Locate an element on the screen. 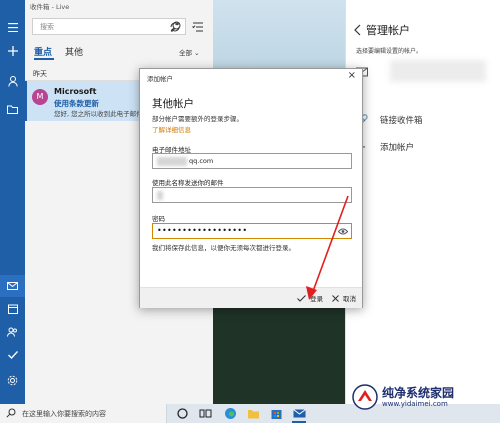 This screenshot has height=423, width=500. cancel-button: 取消 is located at coordinates (344, 298).